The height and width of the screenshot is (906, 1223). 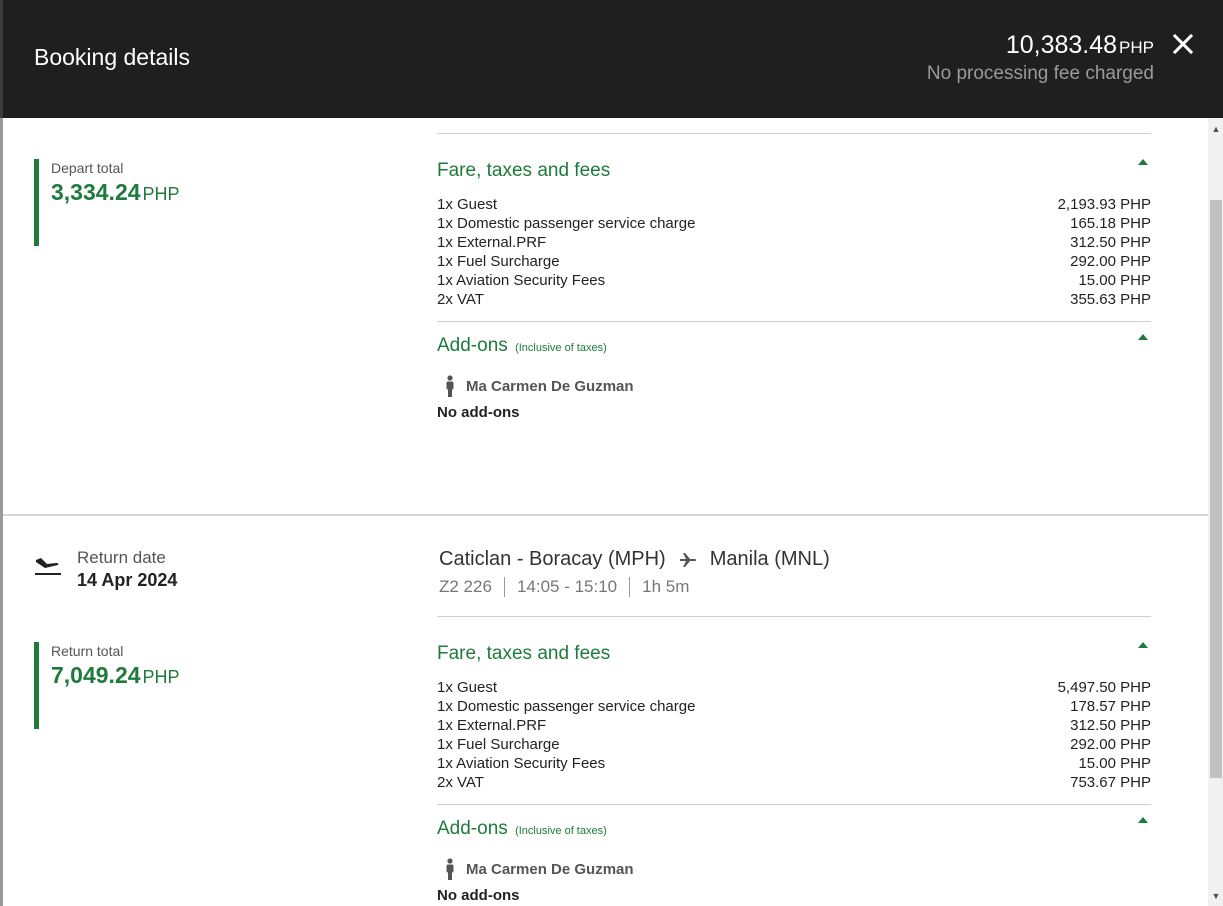 I want to click on return-date: Return date 14 Apr 2024, so click(x=105, y=569).